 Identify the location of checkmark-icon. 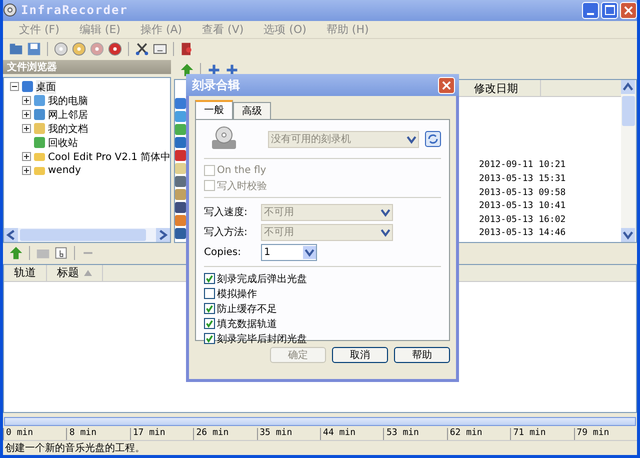
(209, 278).